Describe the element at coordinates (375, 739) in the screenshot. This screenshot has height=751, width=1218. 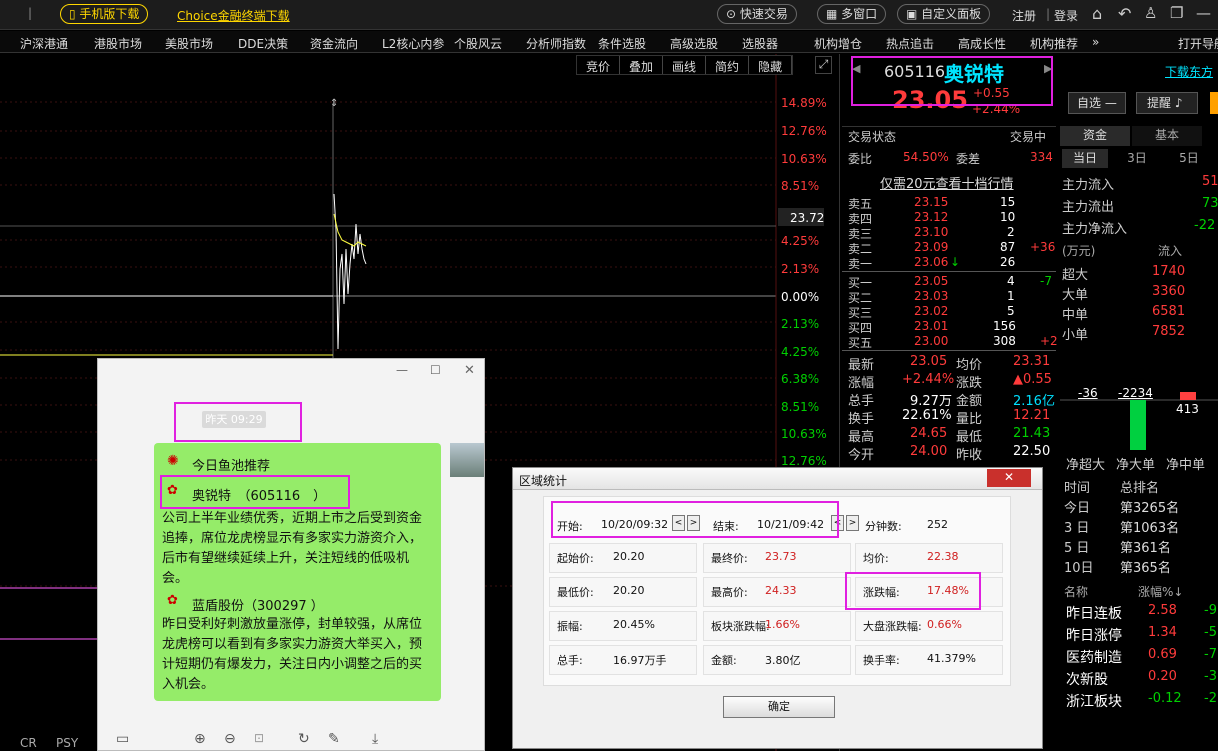
I see `download-icon: ⤓` at that location.